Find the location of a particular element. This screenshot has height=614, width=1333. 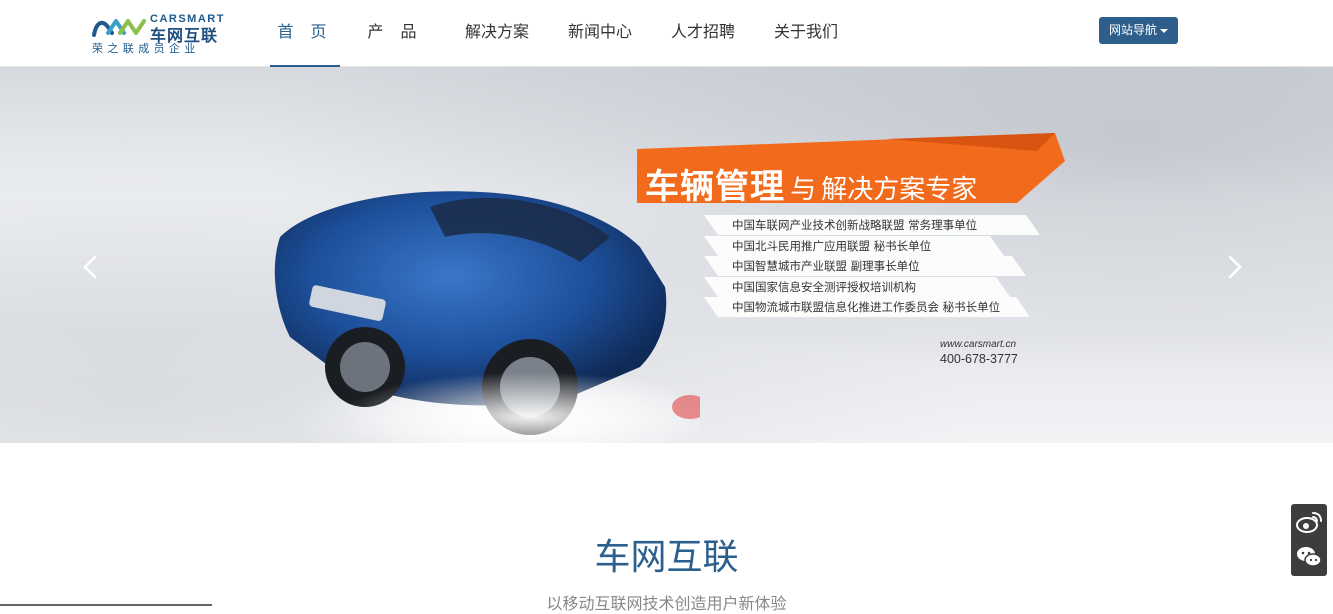

site-nav-label: 网站导航 is located at coordinates (1132, 30).